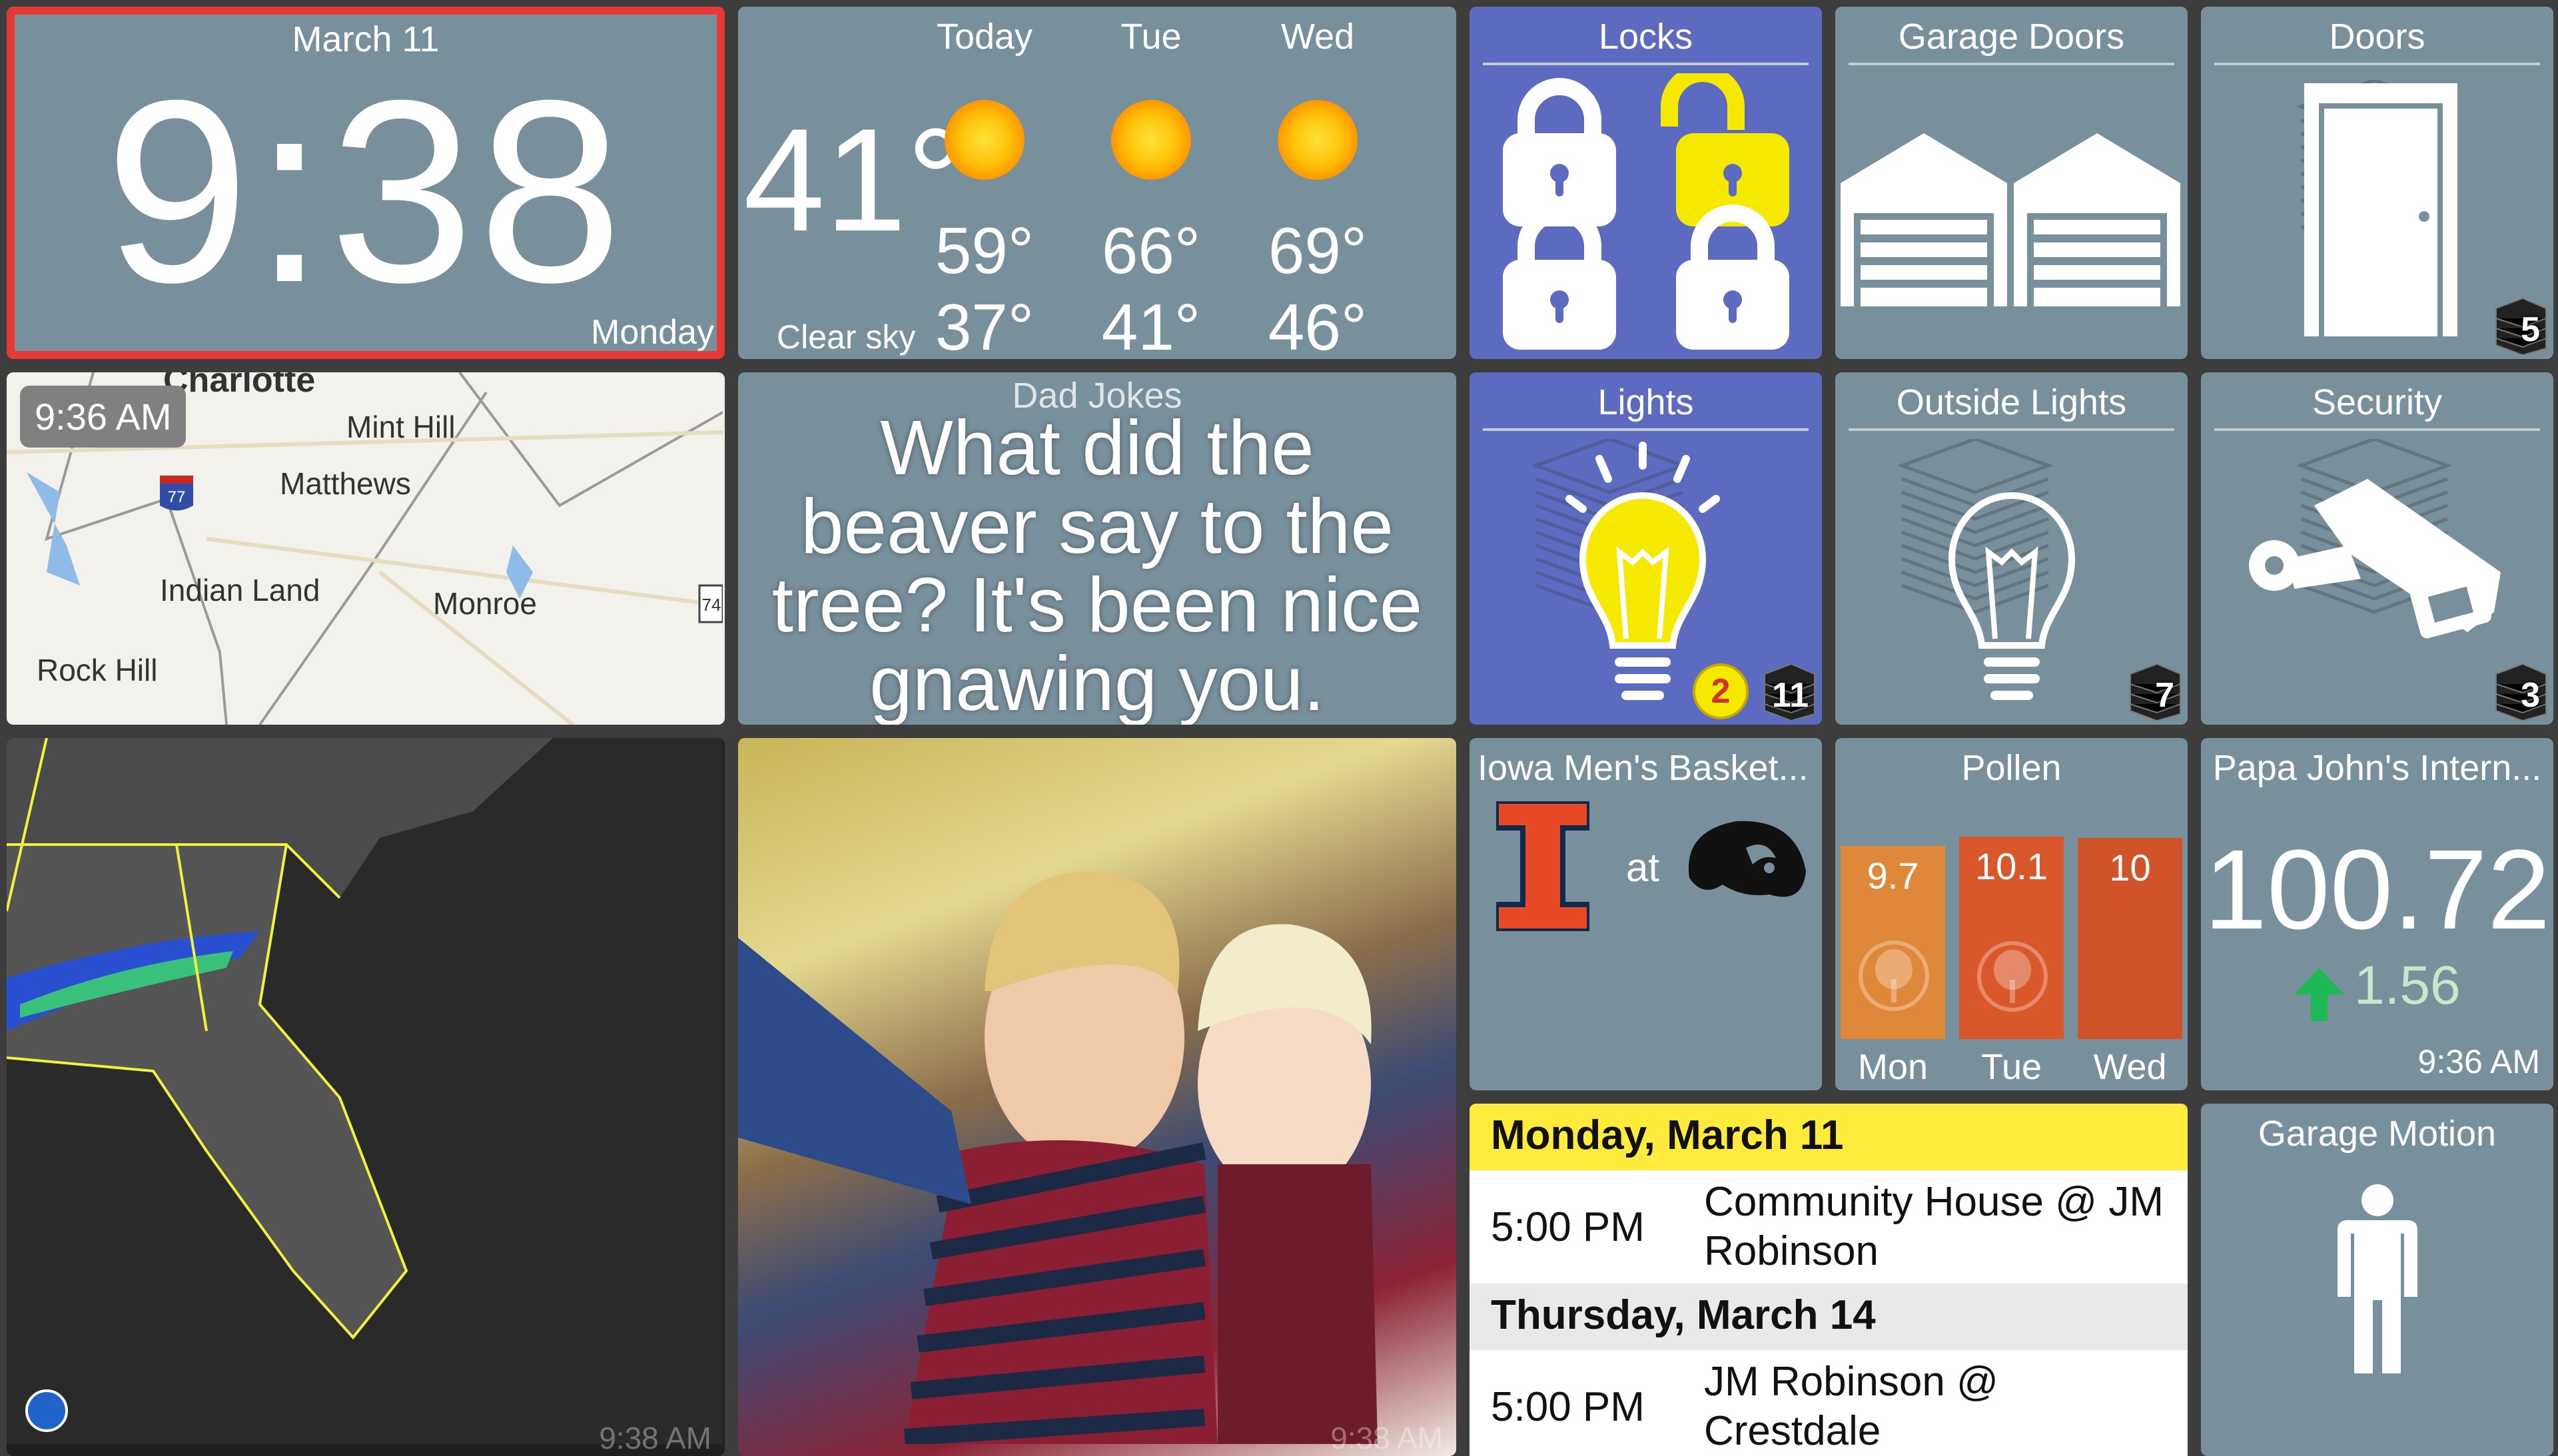 The height and width of the screenshot is (1456, 2558). What do you see at coordinates (1851, 1406) in the screenshot?
I see `event-title: JM Robinson @ Crestdale` at bounding box center [1851, 1406].